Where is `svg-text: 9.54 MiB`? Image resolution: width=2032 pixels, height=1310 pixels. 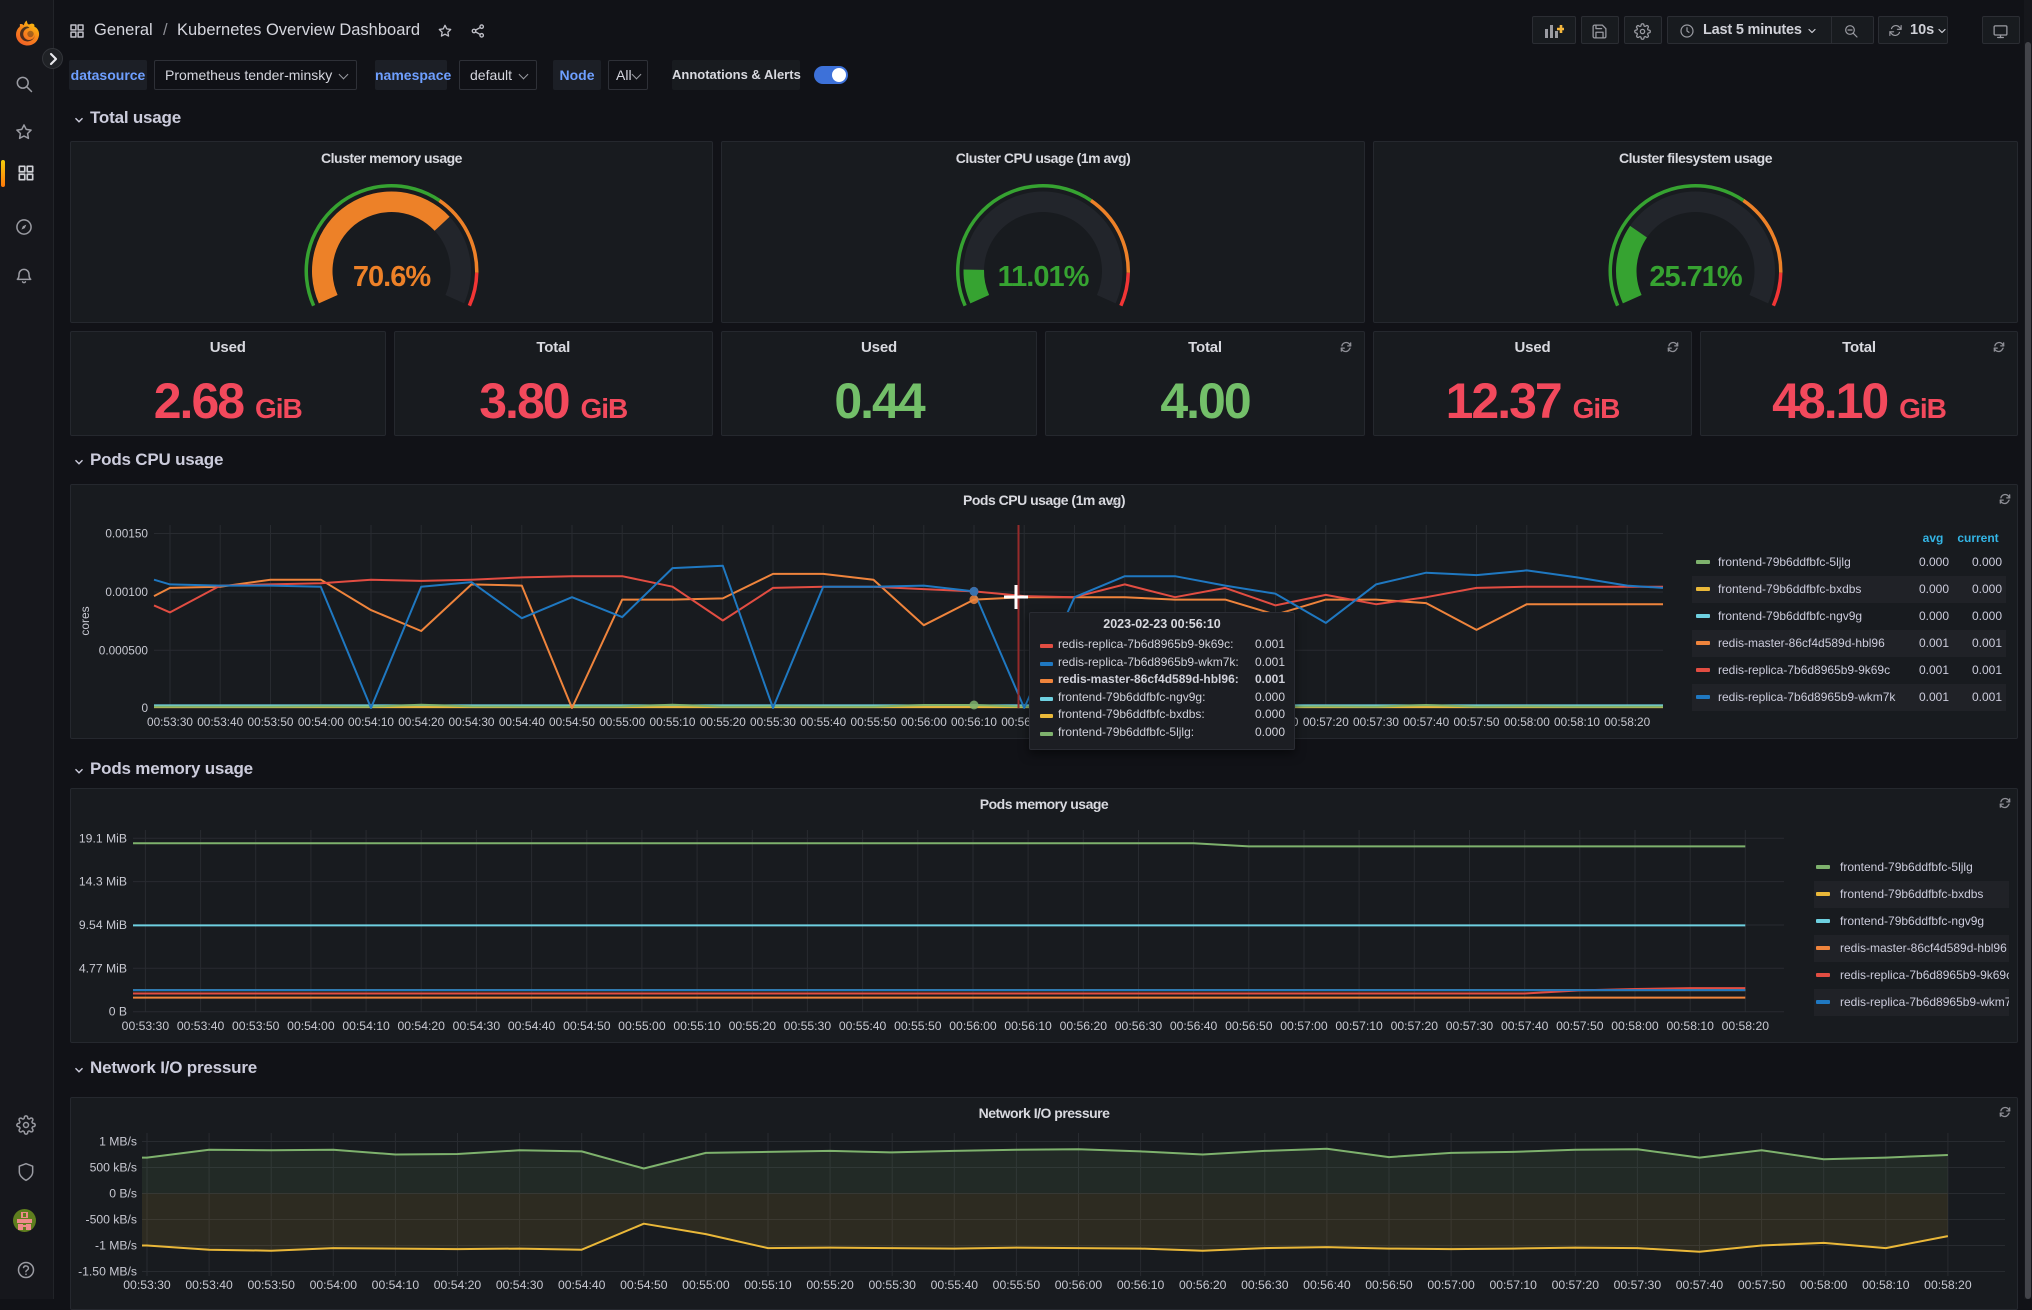 svg-text: 9.54 MiB is located at coordinates (103, 925).